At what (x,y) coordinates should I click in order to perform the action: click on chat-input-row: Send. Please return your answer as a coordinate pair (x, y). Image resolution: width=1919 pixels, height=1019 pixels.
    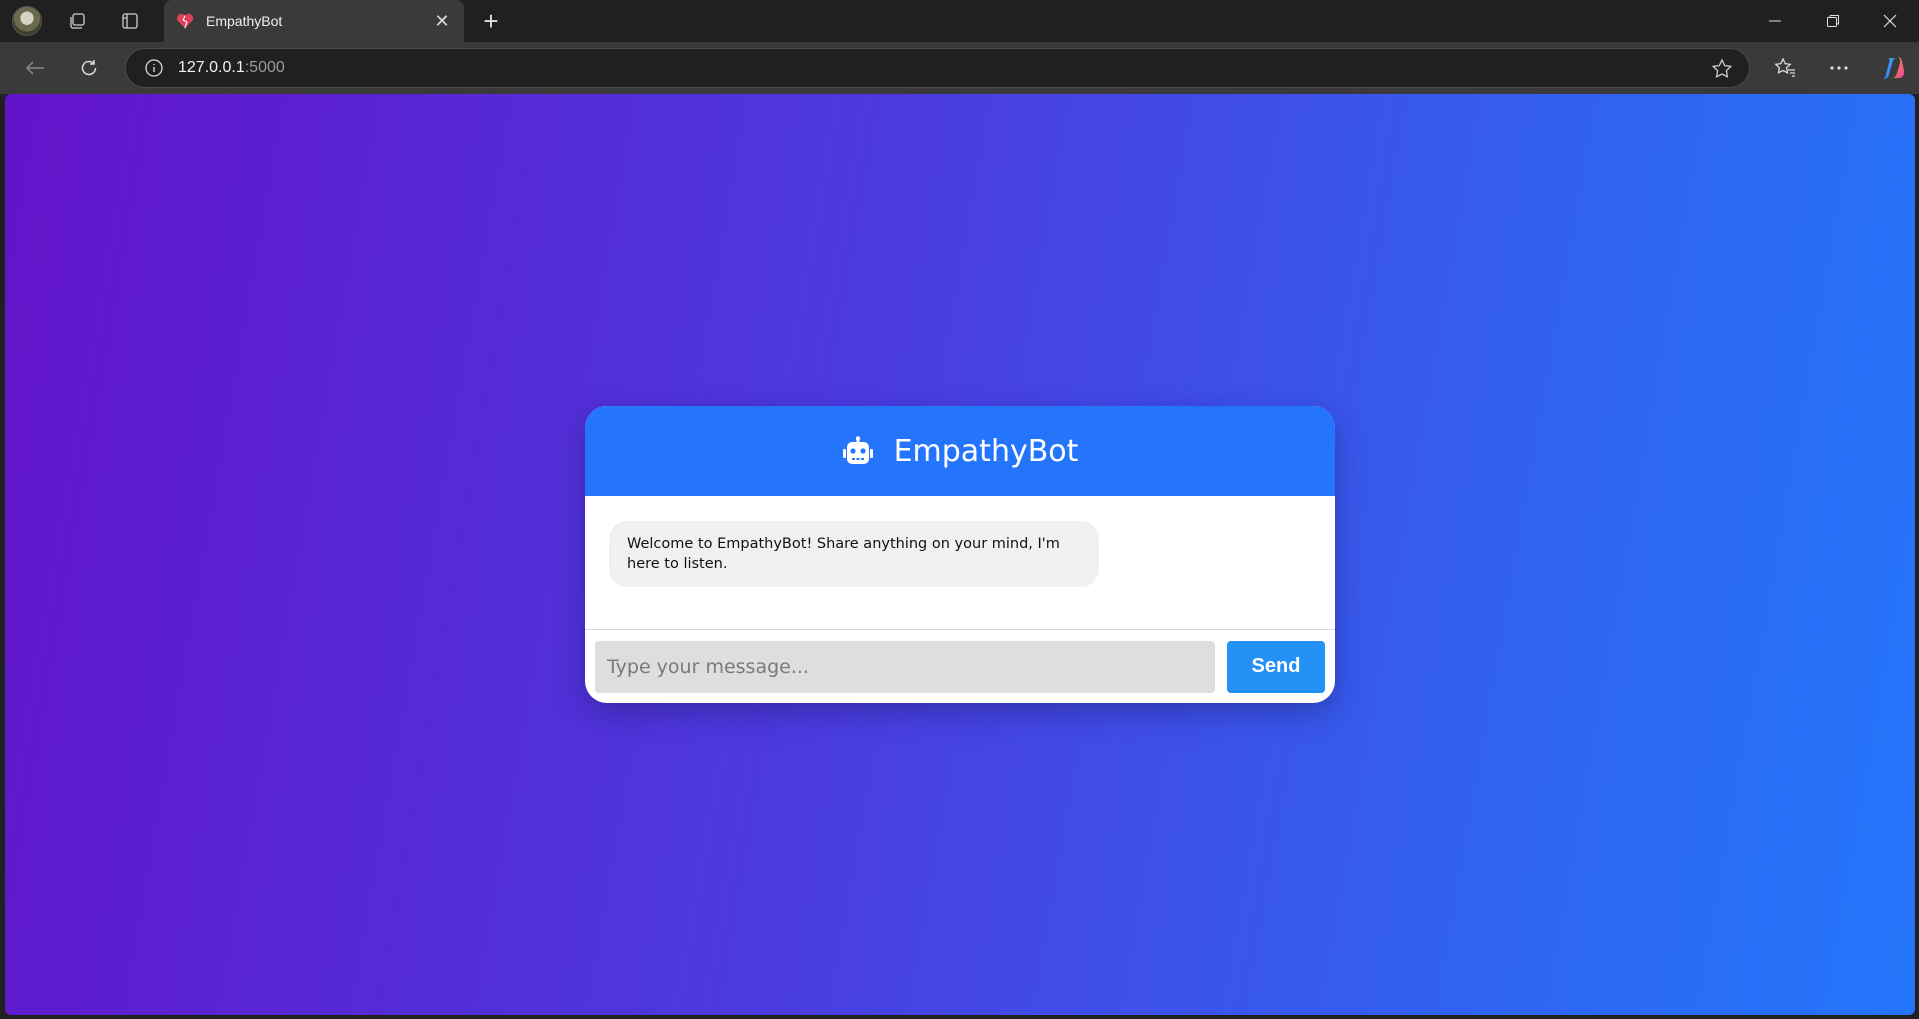
    Looking at the image, I should click on (960, 666).